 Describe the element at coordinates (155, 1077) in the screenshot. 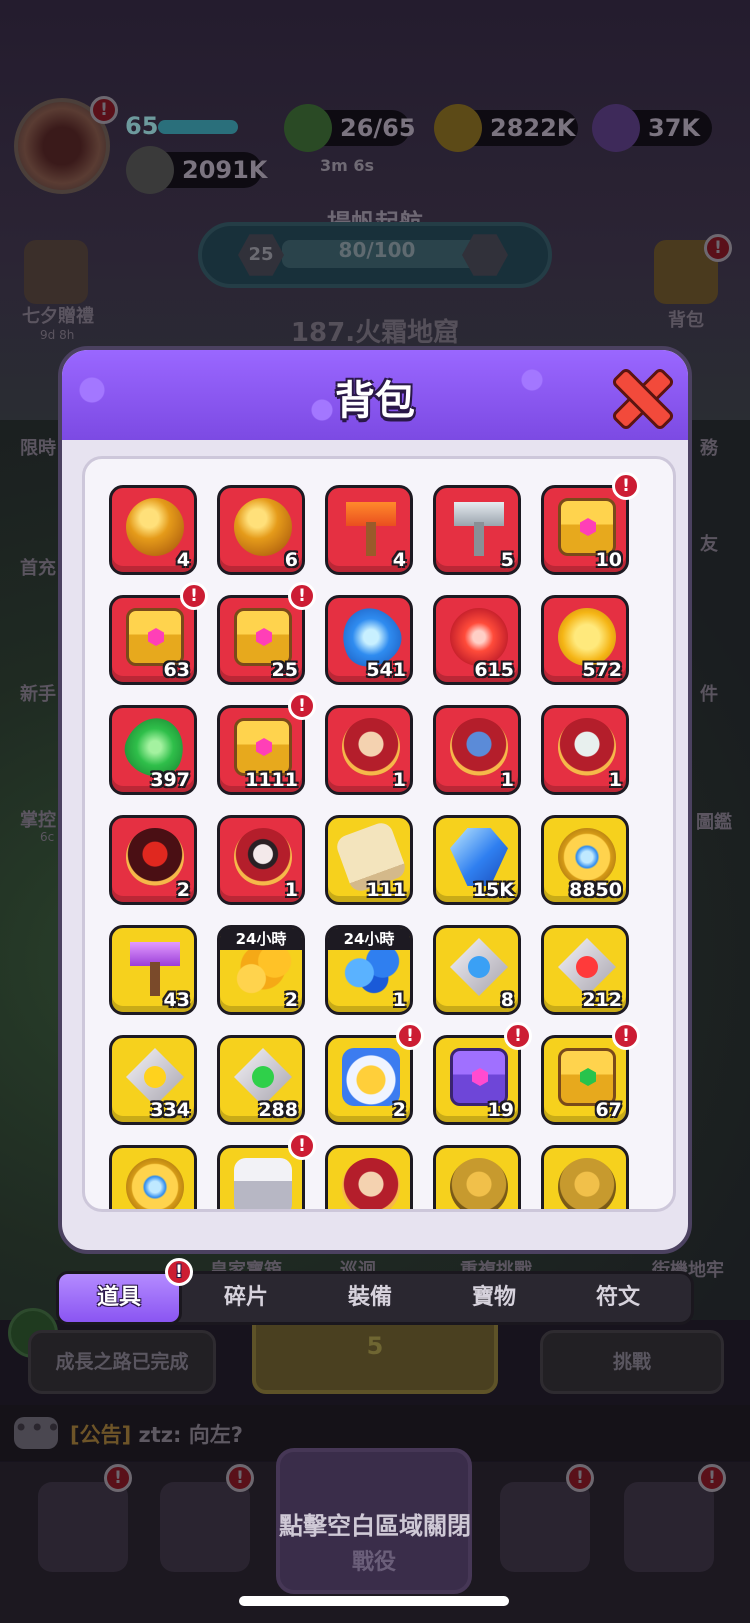

I see `yellow-diamond-icon` at that location.